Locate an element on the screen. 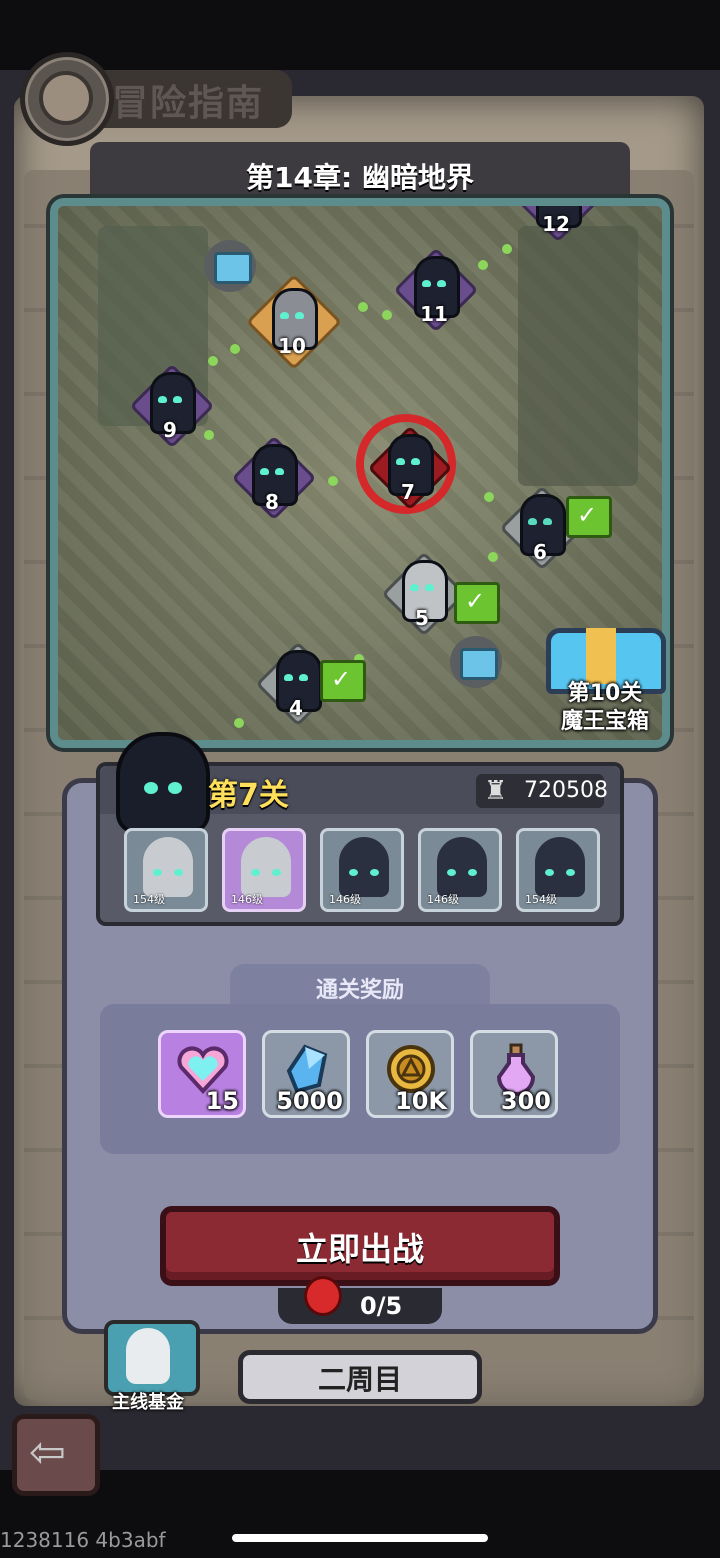 The height and width of the screenshot is (1558, 720). home-indicator is located at coordinates (360, 1538).